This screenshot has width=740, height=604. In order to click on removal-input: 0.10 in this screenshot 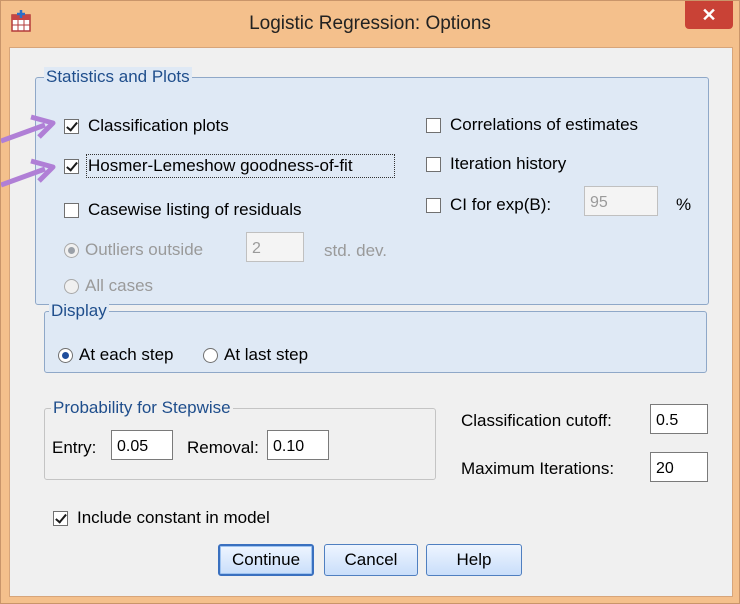, I will do `click(298, 445)`.